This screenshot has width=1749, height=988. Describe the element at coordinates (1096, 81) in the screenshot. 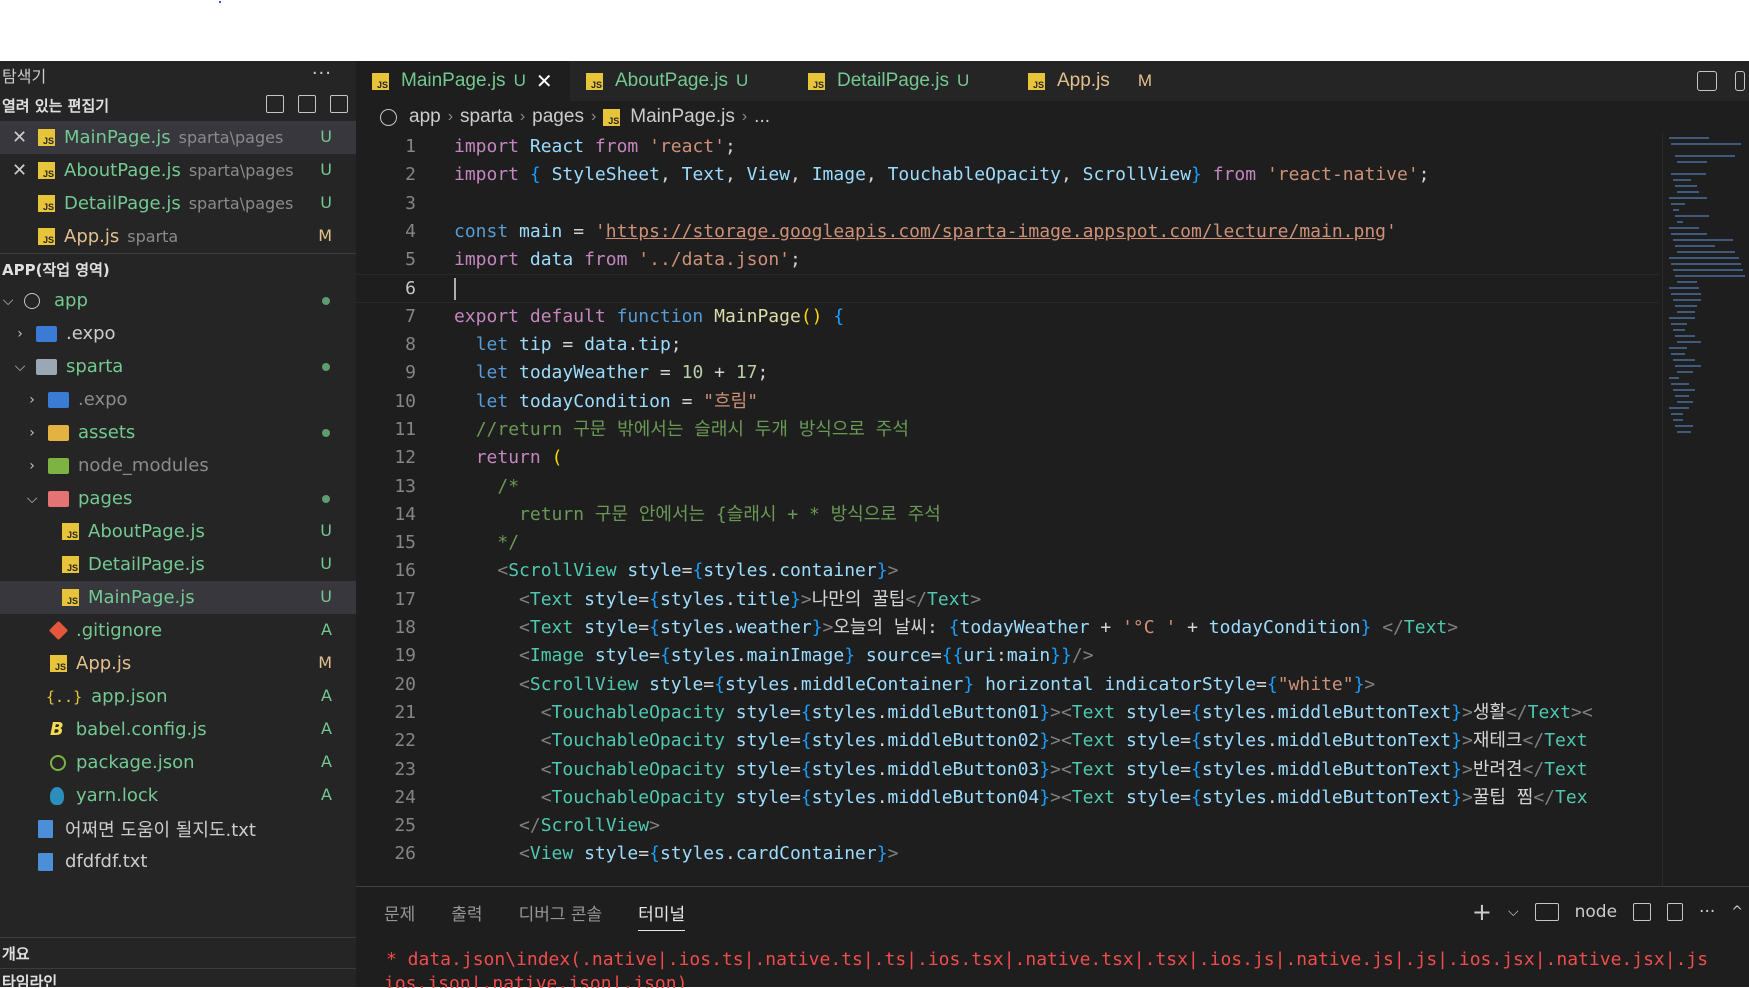

I see `tab-appjs: JS App.js M` at that location.